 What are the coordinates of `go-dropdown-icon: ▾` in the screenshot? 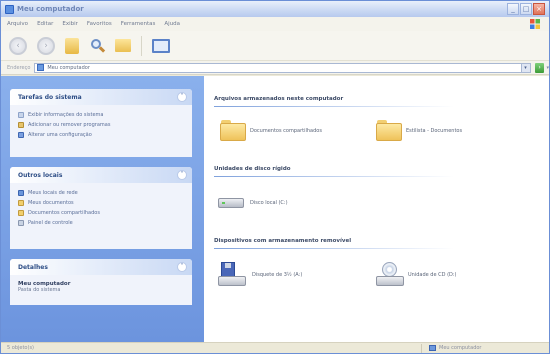 It's located at (547, 68).